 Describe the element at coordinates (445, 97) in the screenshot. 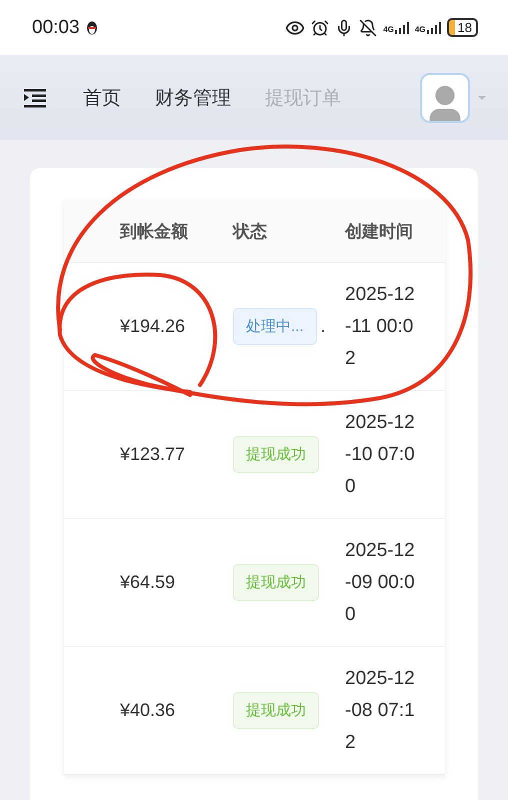

I see `avatar-icon` at that location.